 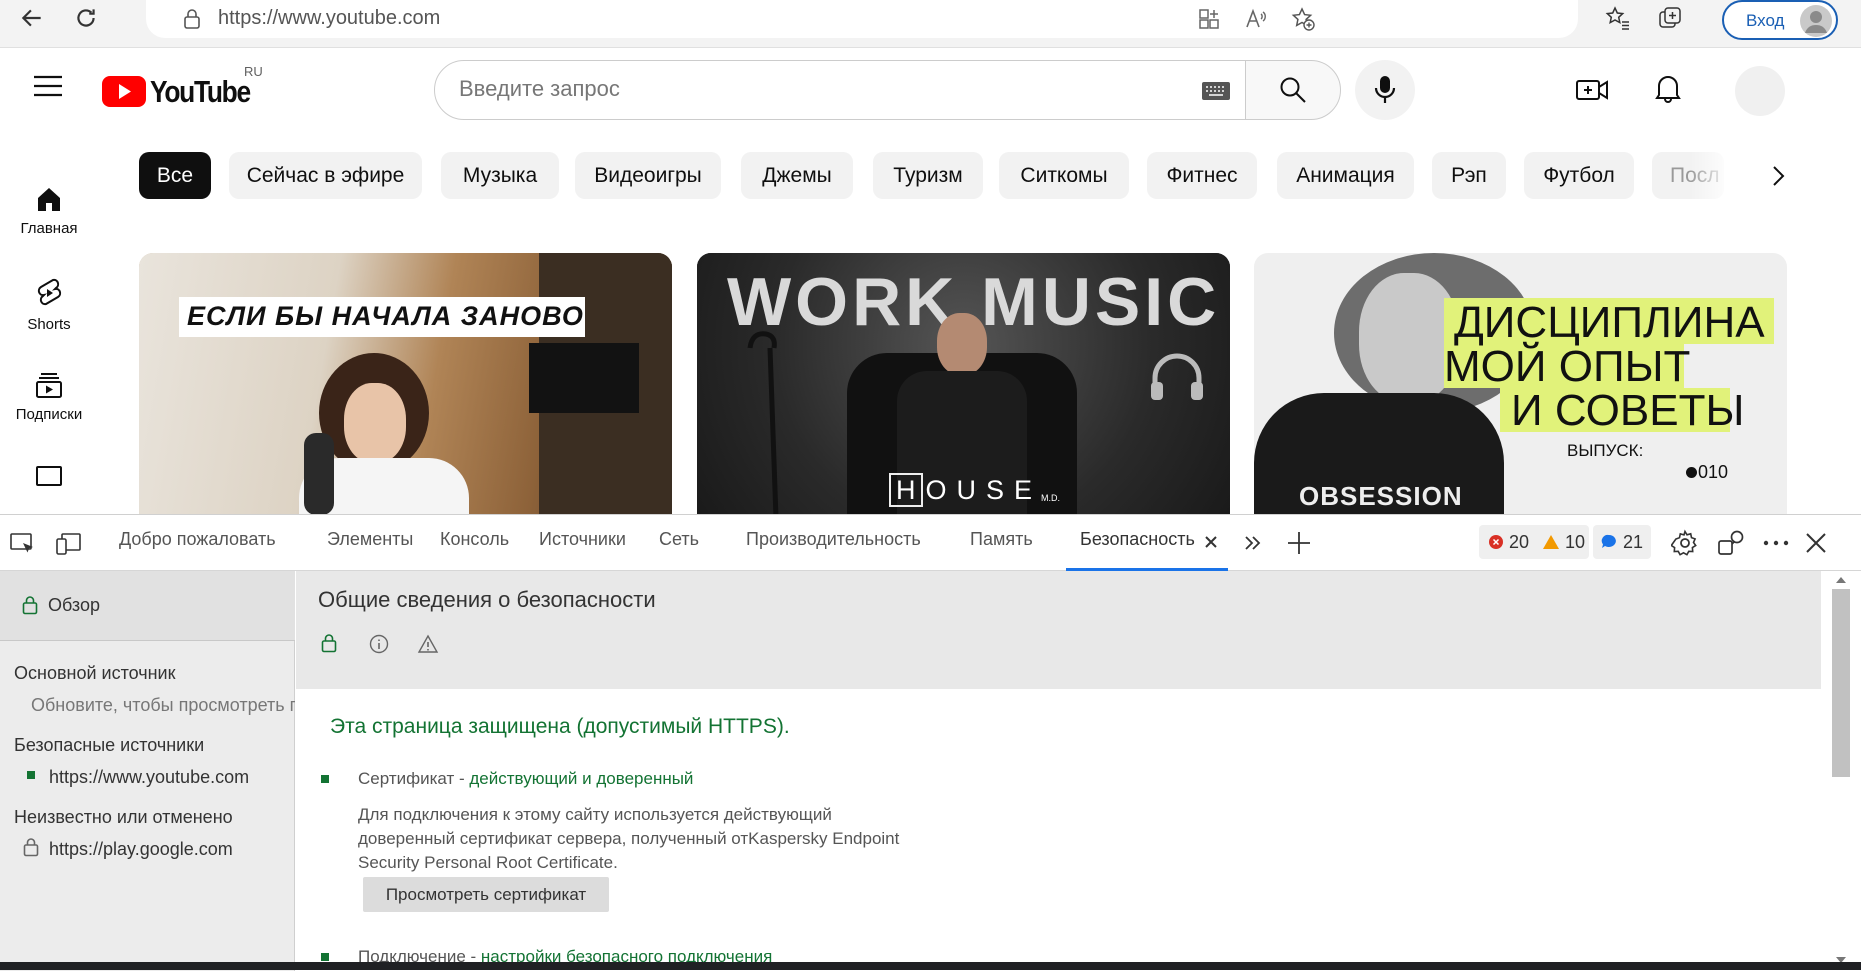 I want to click on chip-animation: Анимация, so click(x=1345, y=175).